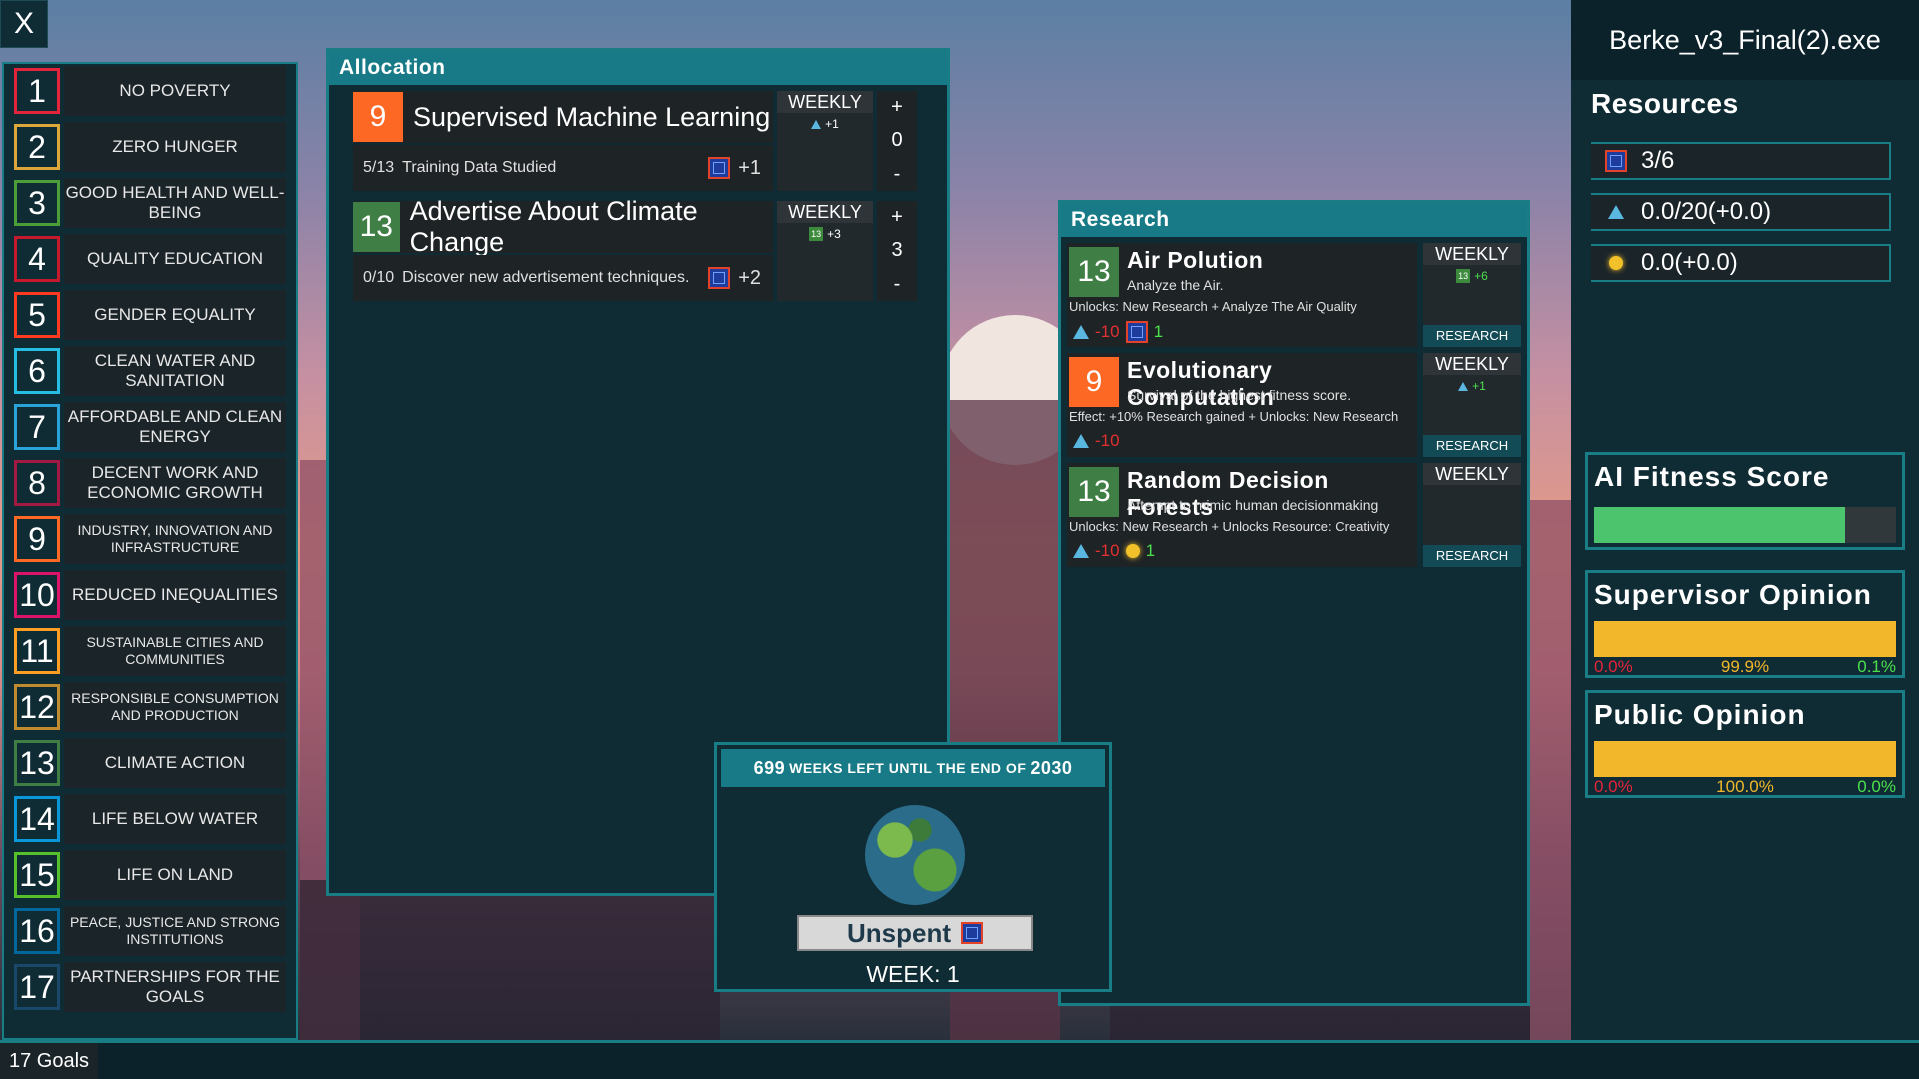  I want to click on goal-number: 14, so click(37, 819).